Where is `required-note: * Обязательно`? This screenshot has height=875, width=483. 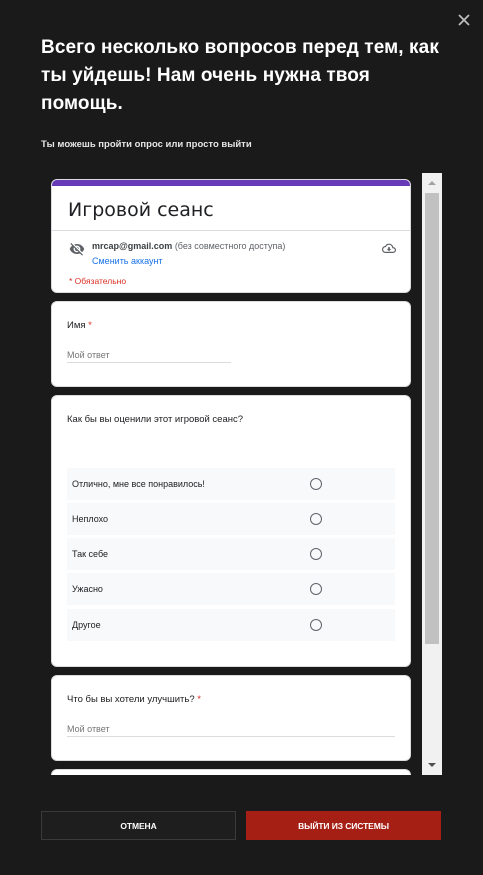 required-note: * Обязательно is located at coordinates (98, 281).